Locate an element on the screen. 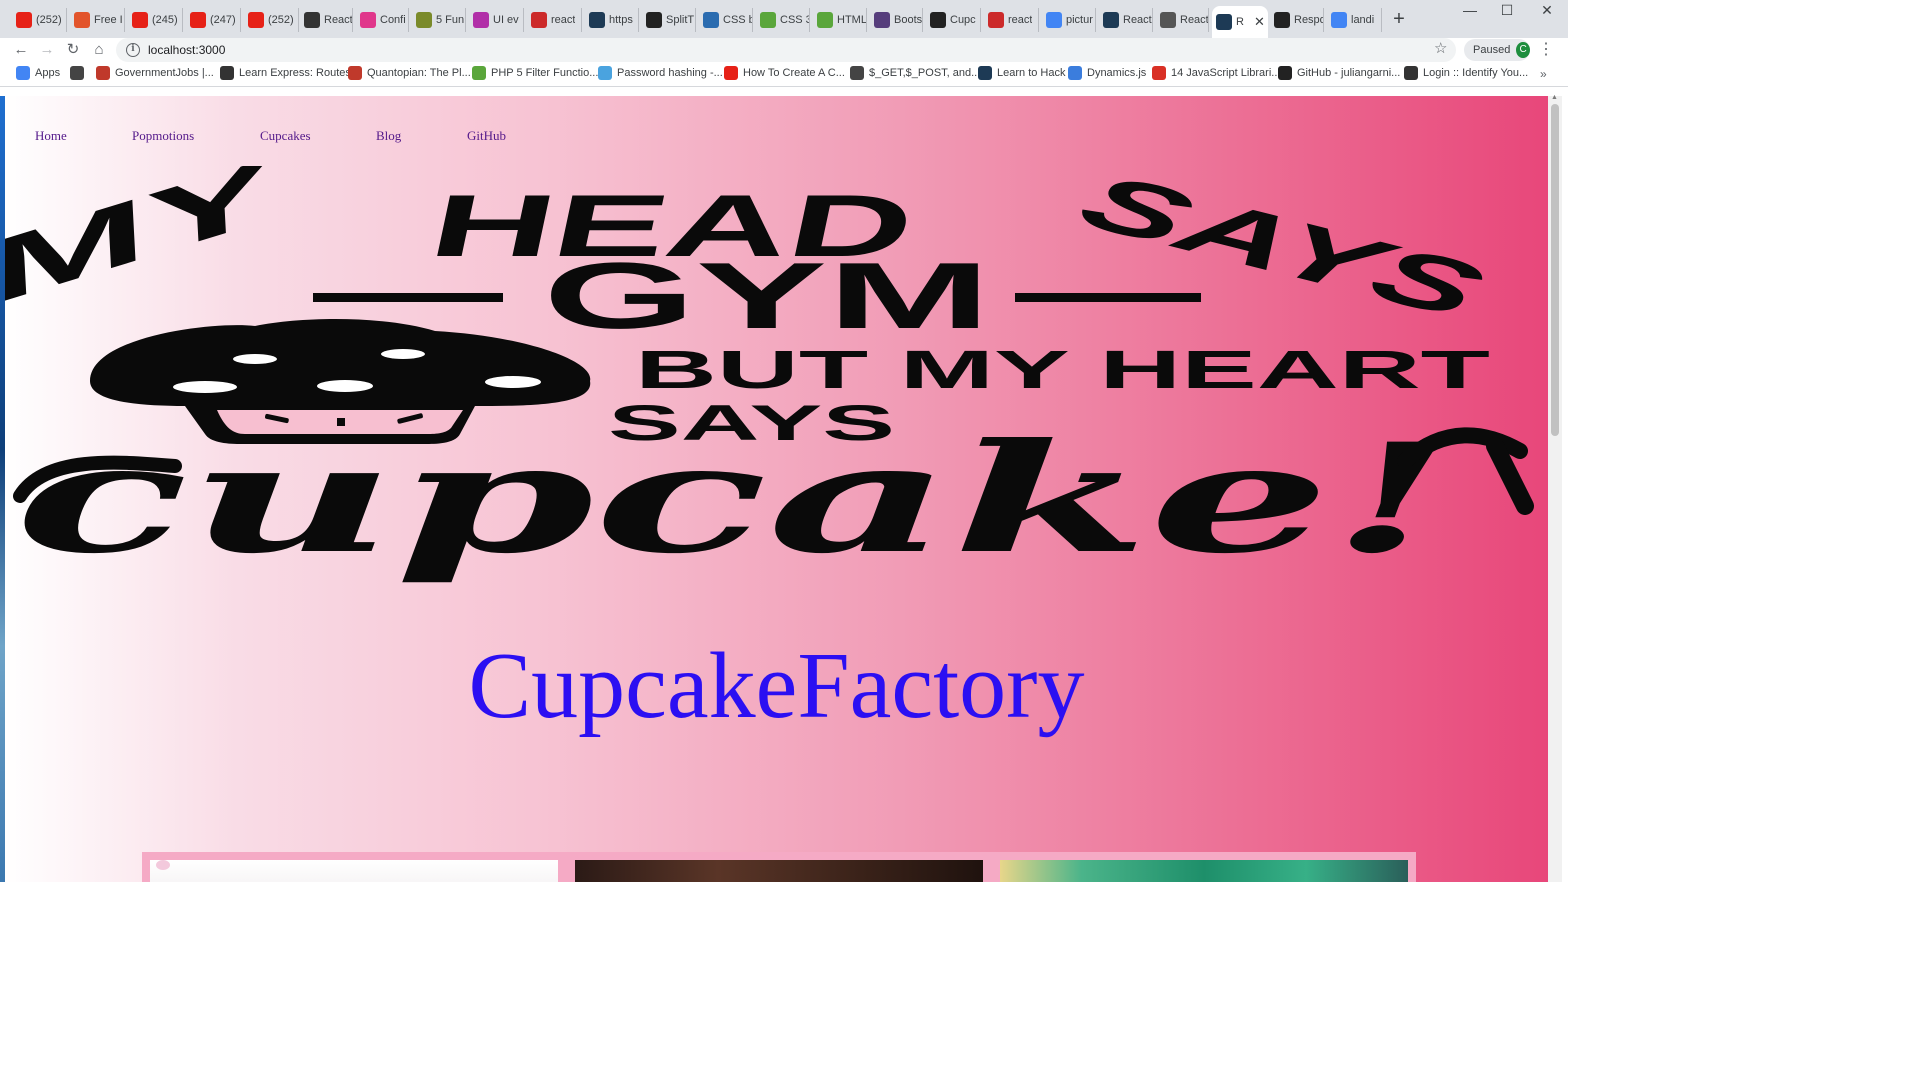 Image resolution: width=1920 pixels, height=1080 pixels. tab-17: Cupc is located at coordinates (953, 20).